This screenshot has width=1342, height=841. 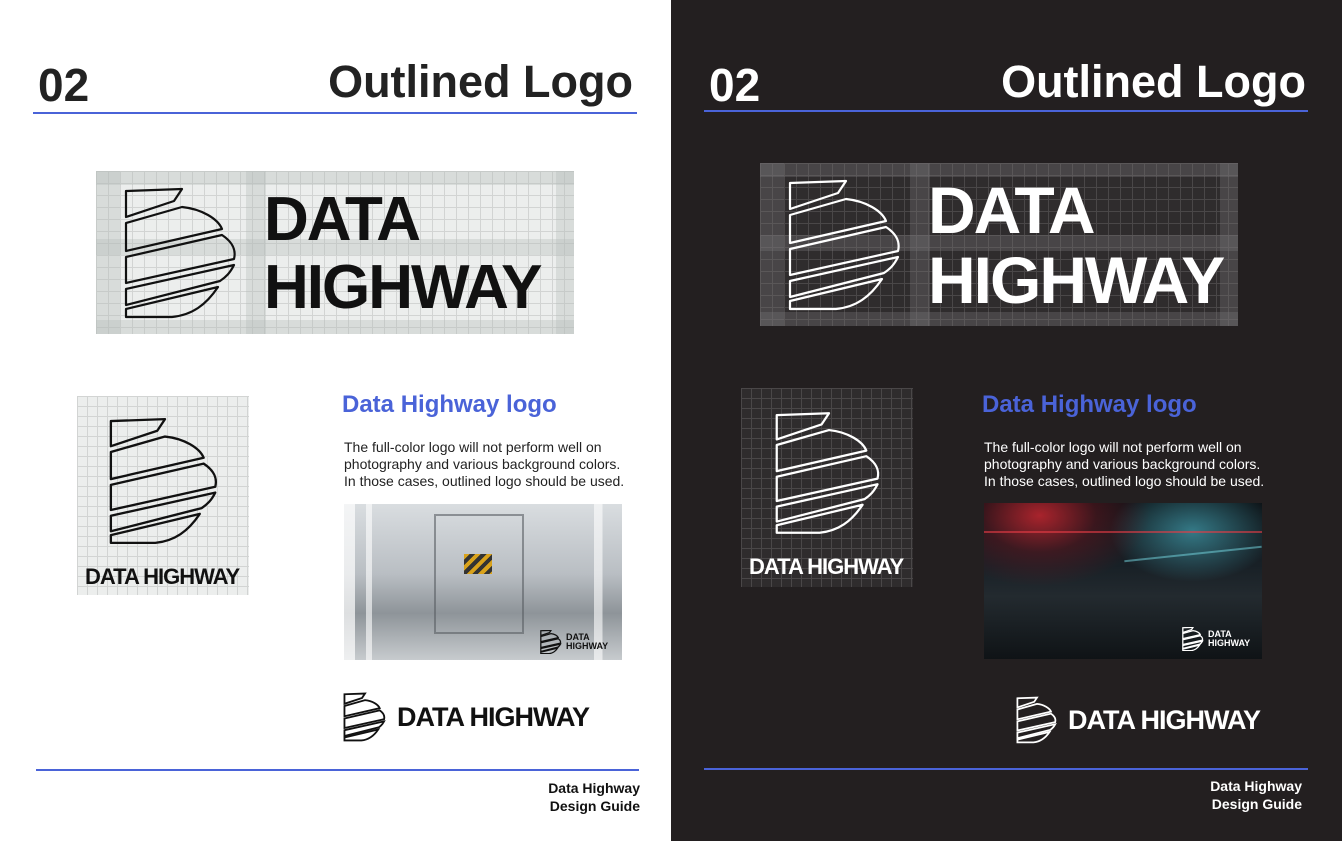 I want to click on photo-logo-line2-dark: HIGHWAY, so click(x=1229, y=643).